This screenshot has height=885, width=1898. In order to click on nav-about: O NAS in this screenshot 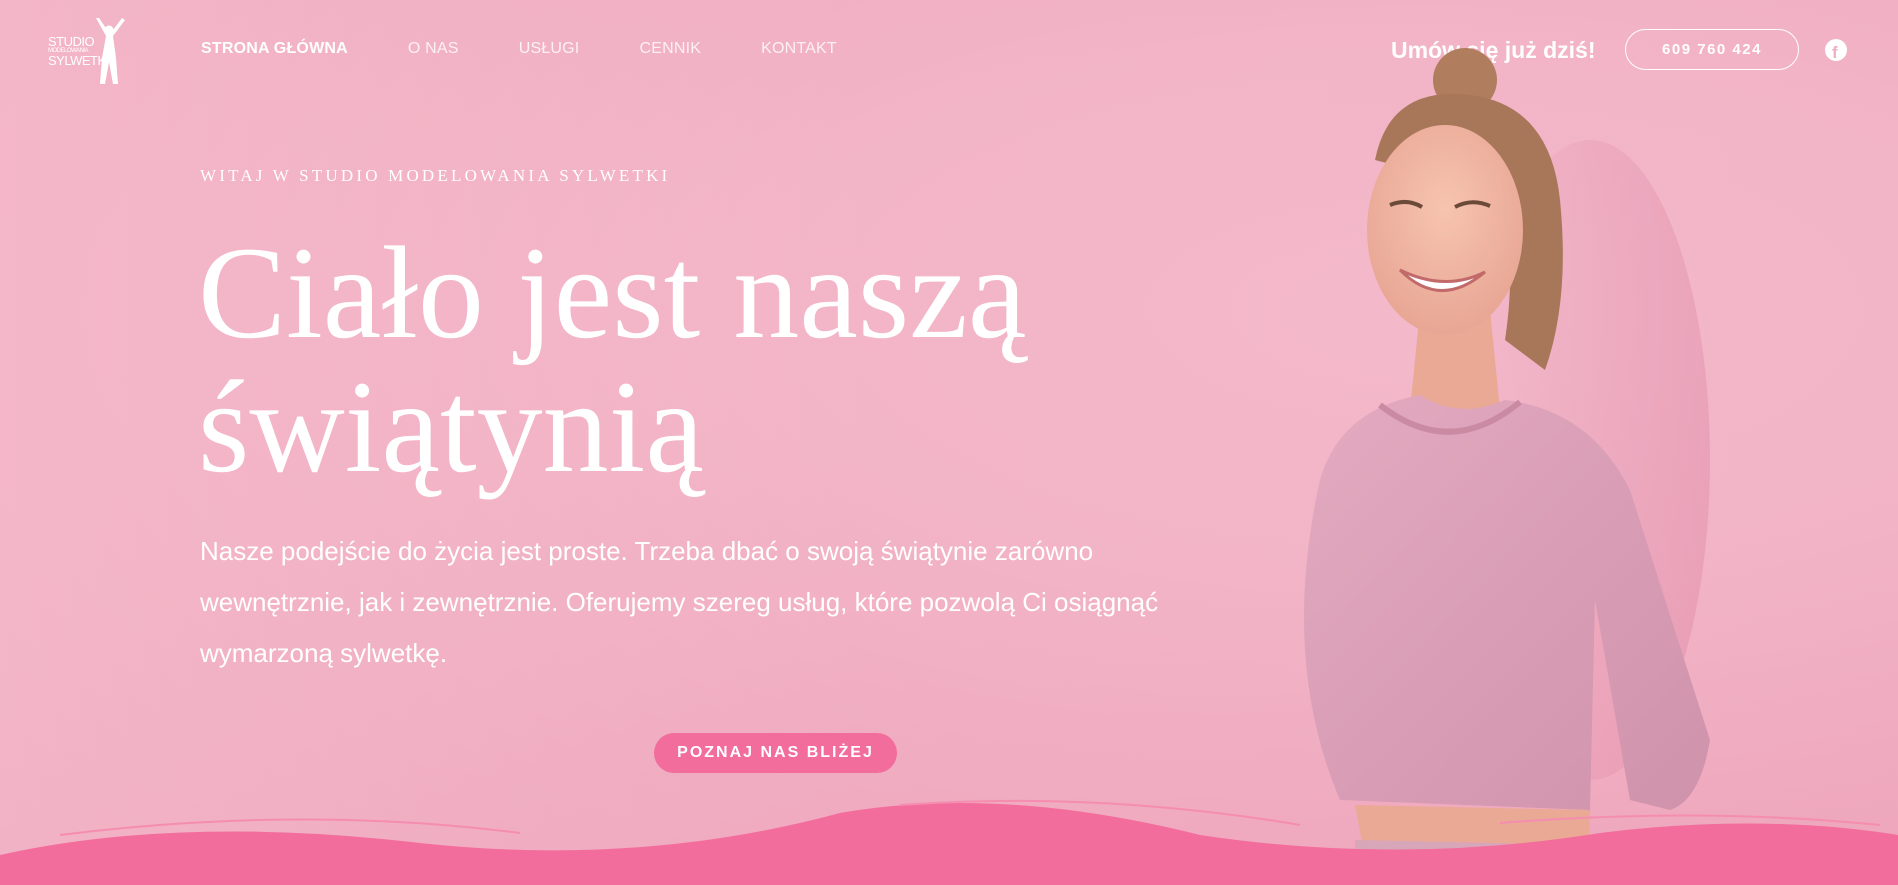, I will do `click(433, 49)`.